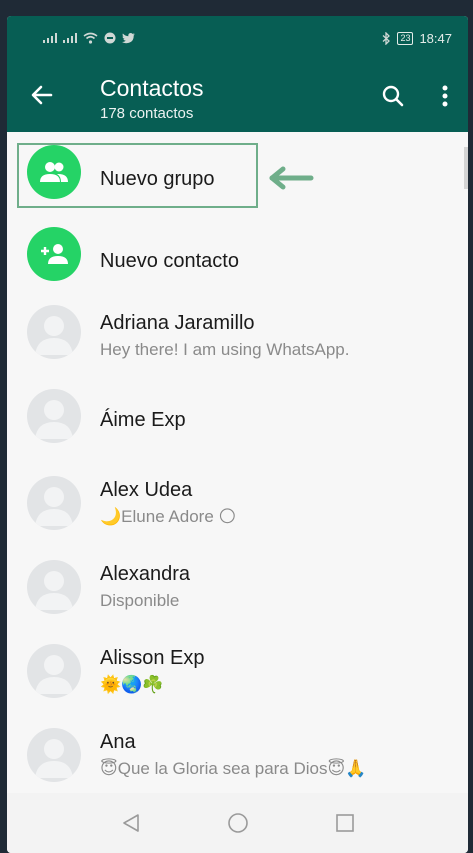 The height and width of the screenshot is (853, 473). What do you see at coordinates (118, 742) in the screenshot?
I see `contact-name: Ana` at bounding box center [118, 742].